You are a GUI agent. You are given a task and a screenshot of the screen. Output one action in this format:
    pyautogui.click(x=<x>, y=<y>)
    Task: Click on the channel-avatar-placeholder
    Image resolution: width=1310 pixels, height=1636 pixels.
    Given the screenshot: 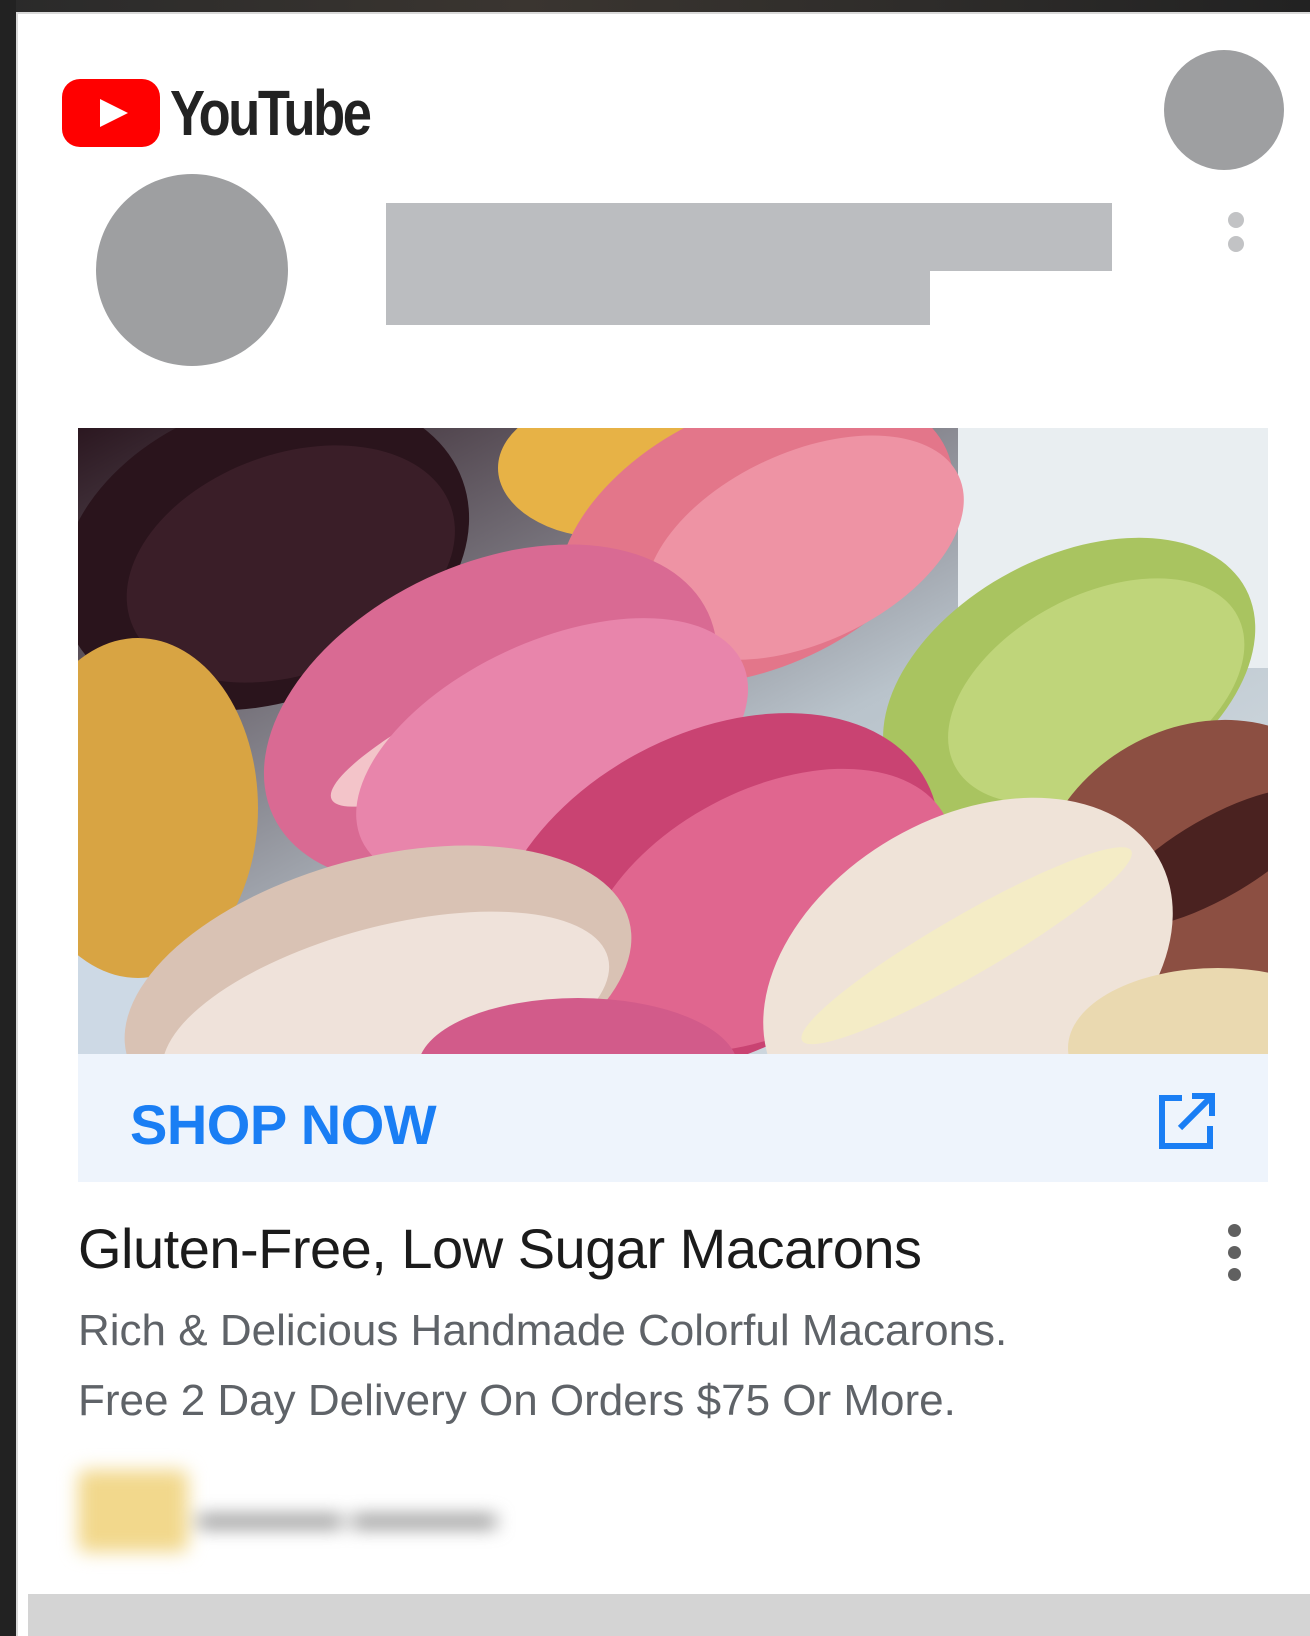 What is the action you would take?
    pyautogui.click(x=192, y=270)
    